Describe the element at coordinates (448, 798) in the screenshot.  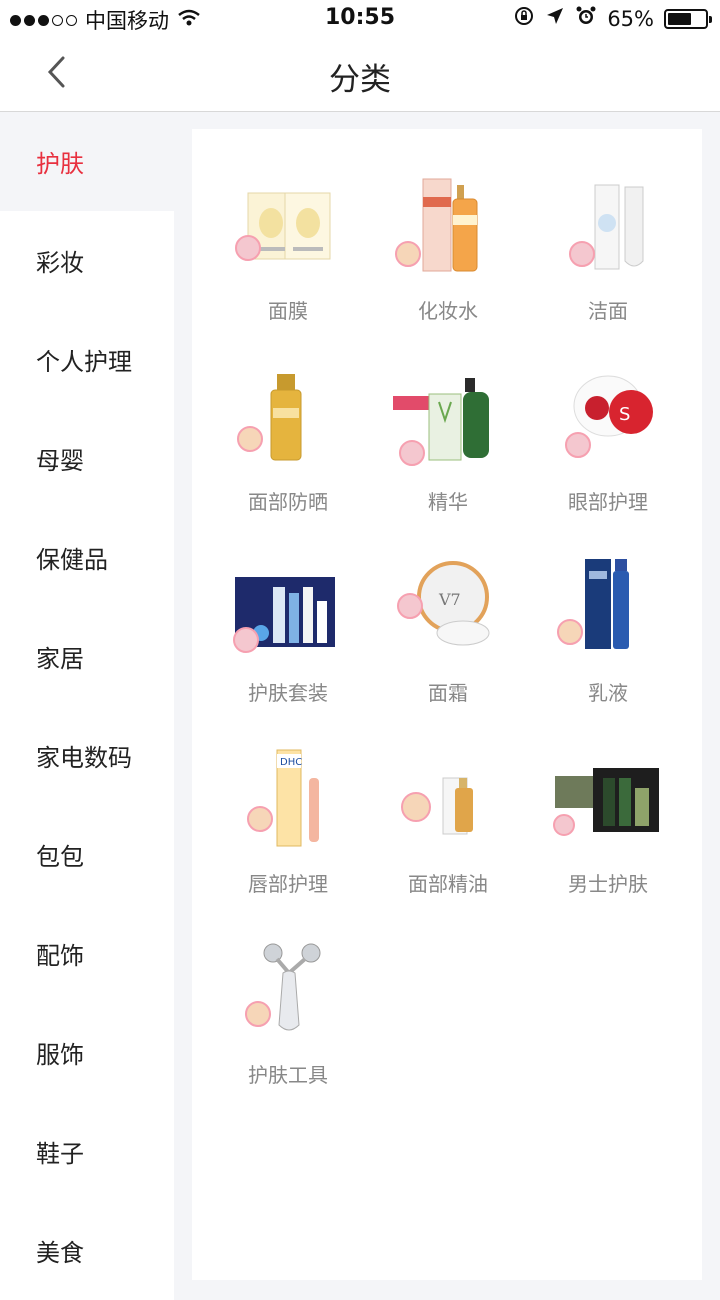
I see `face-oil-icon` at that location.